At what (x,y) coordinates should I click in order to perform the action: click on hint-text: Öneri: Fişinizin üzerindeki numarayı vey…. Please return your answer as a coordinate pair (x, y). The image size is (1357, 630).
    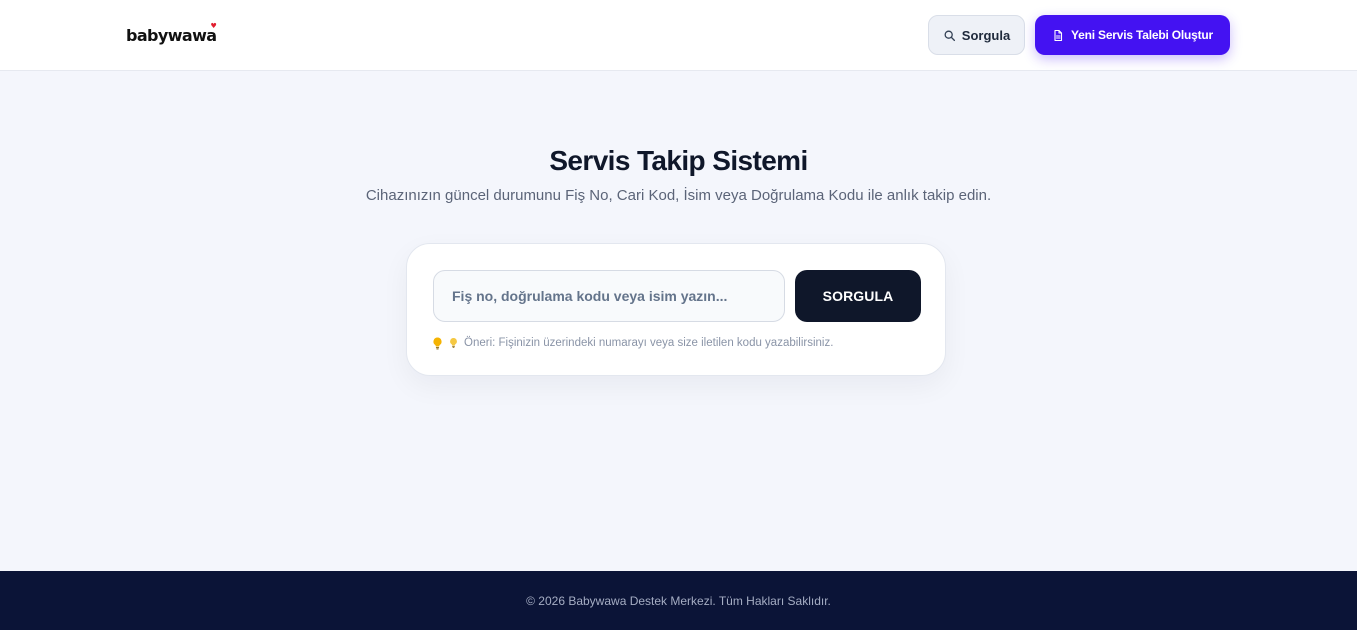
    Looking at the image, I should click on (649, 343).